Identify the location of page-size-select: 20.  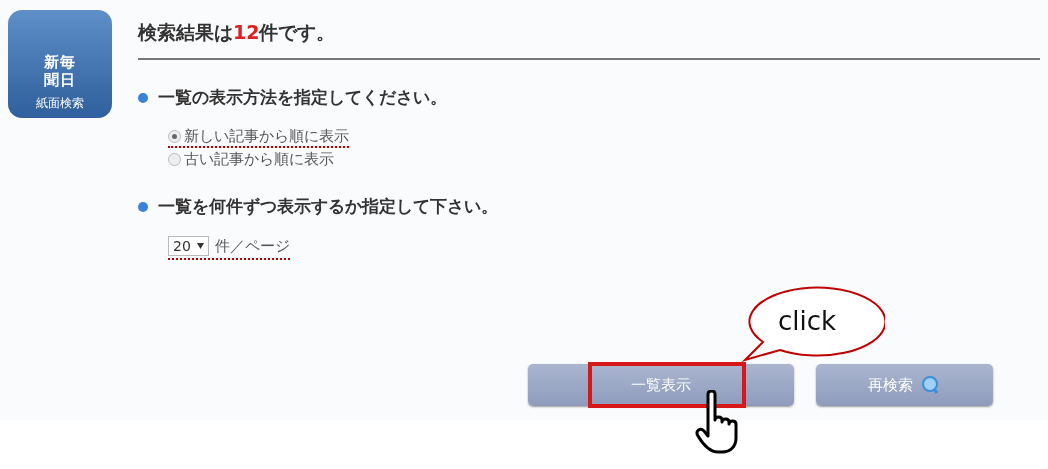
(188, 246).